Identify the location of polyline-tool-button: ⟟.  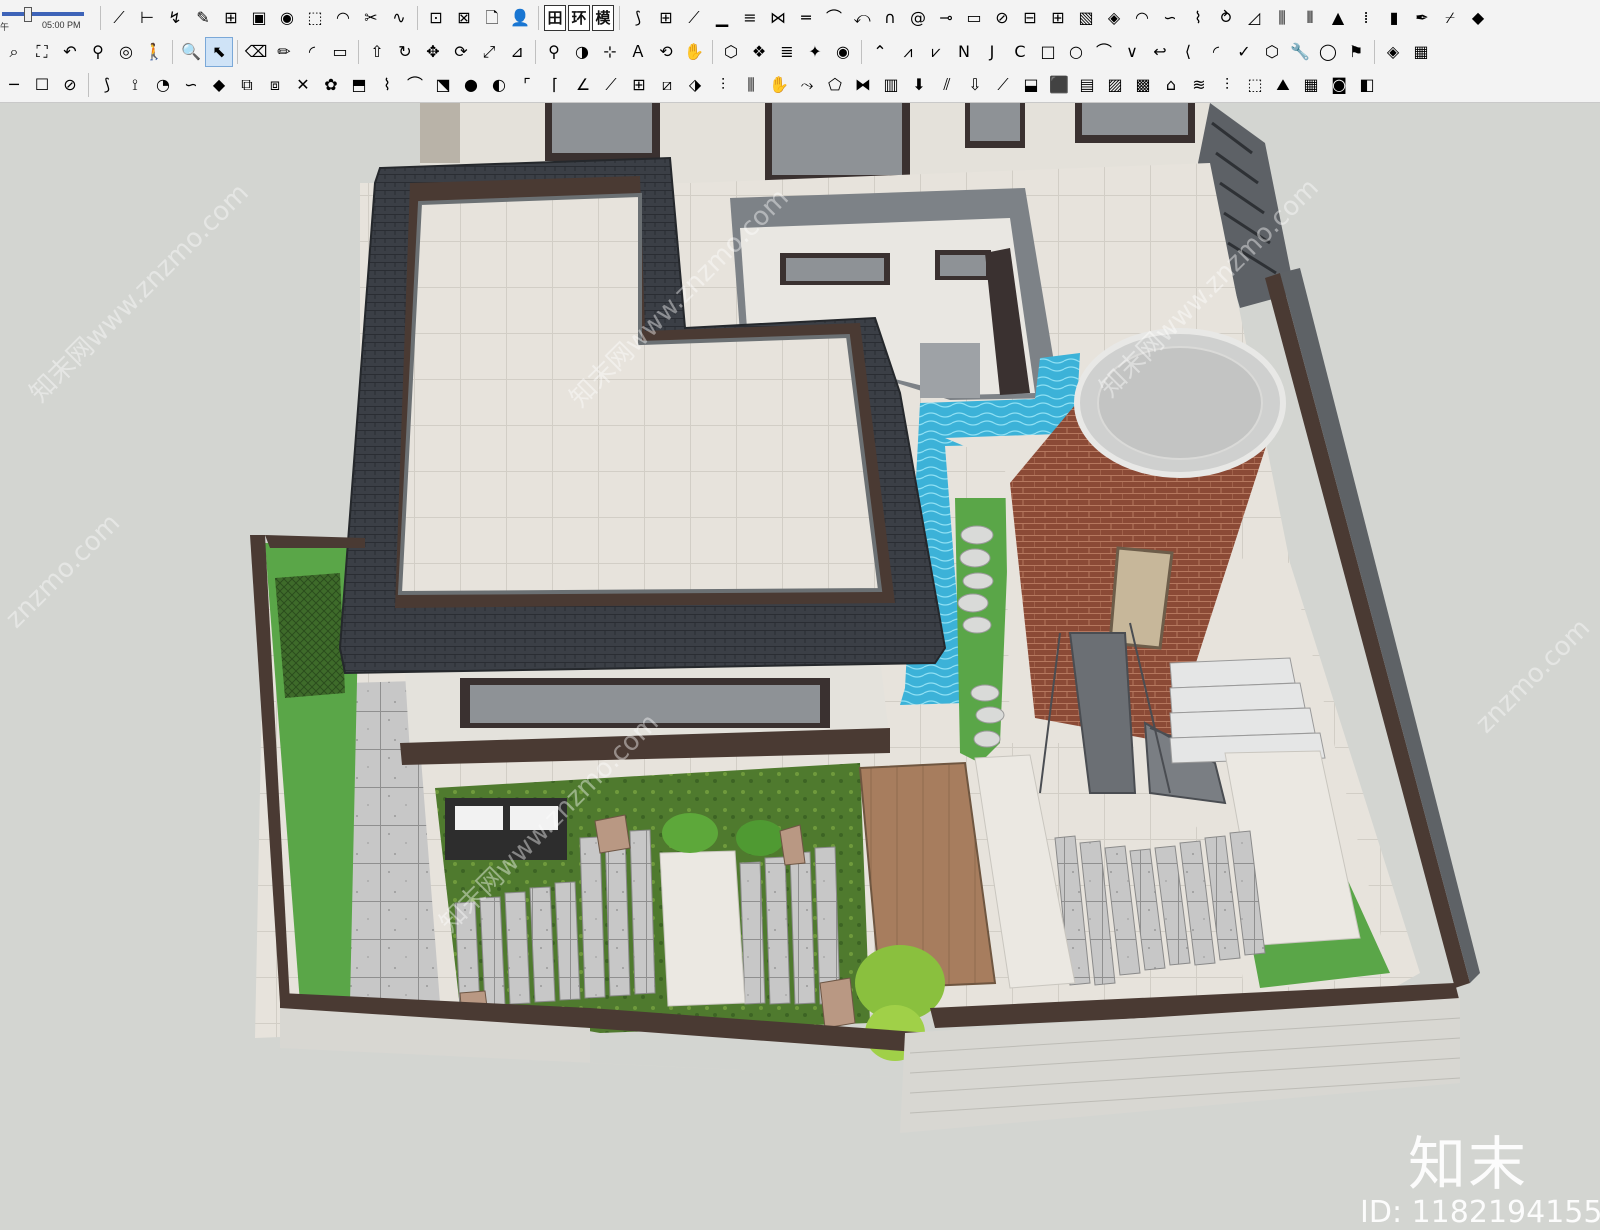
(135, 85).